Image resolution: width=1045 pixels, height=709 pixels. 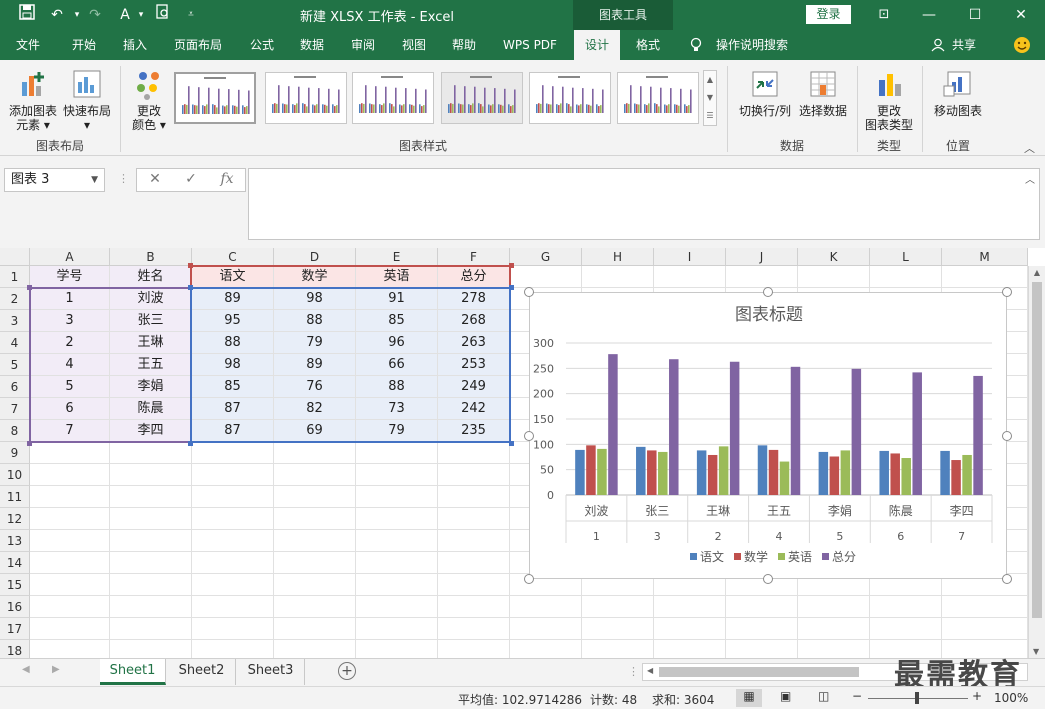 What do you see at coordinates (70, 497) in the screenshot?
I see `cell-A11` at bounding box center [70, 497].